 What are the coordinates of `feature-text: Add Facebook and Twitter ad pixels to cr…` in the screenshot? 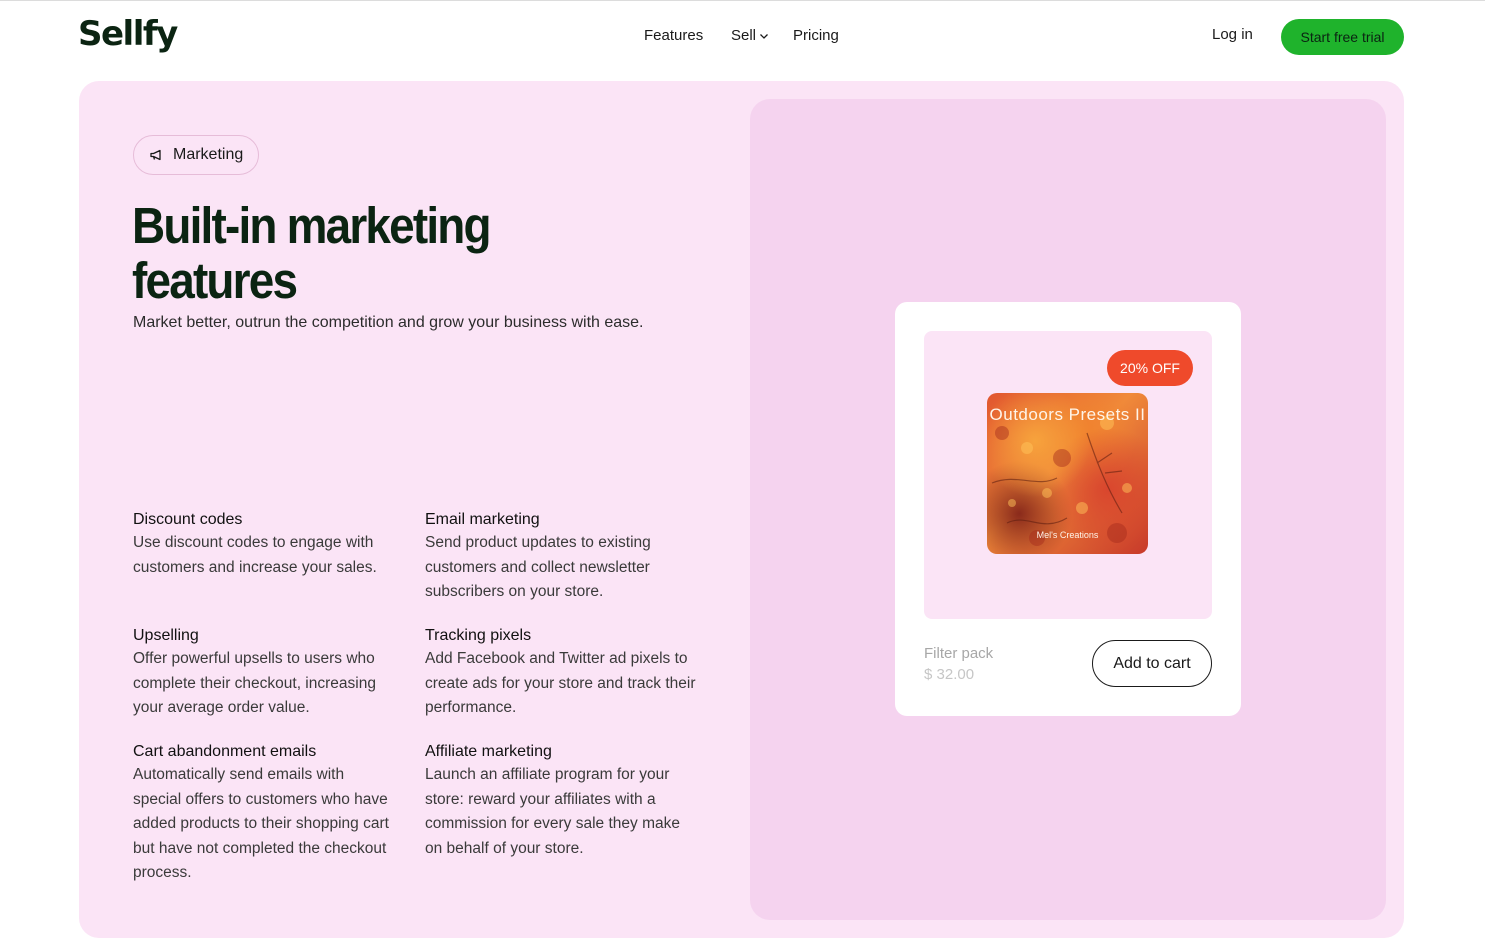 It's located at (560, 683).